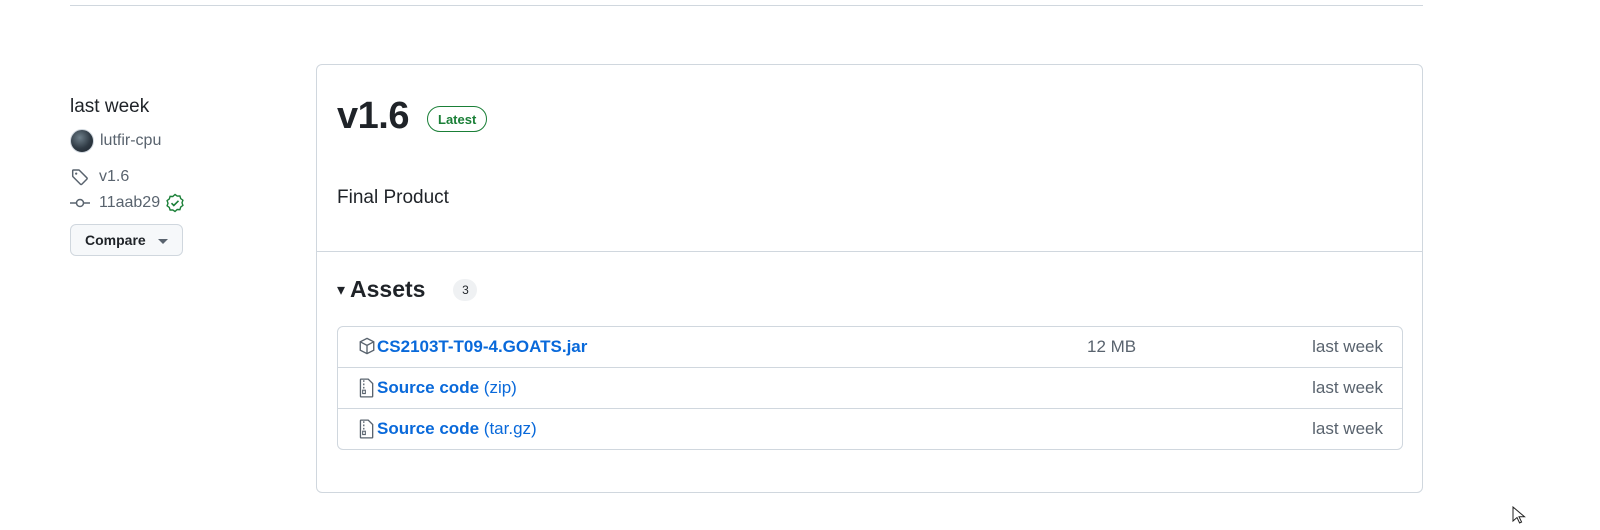 The width and height of the screenshot is (1600, 530). What do you see at coordinates (746, 5) in the screenshot?
I see `section-divider` at bounding box center [746, 5].